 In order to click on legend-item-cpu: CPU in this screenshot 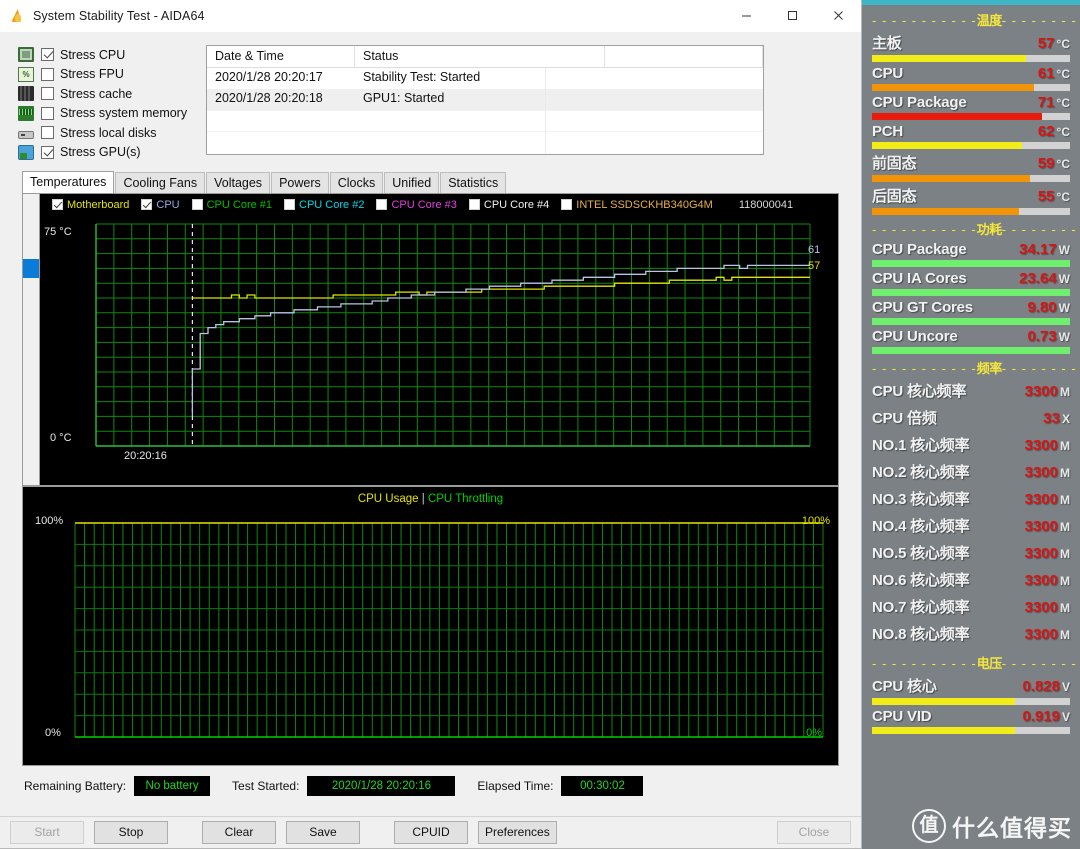, I will do `click(160, 205)`.